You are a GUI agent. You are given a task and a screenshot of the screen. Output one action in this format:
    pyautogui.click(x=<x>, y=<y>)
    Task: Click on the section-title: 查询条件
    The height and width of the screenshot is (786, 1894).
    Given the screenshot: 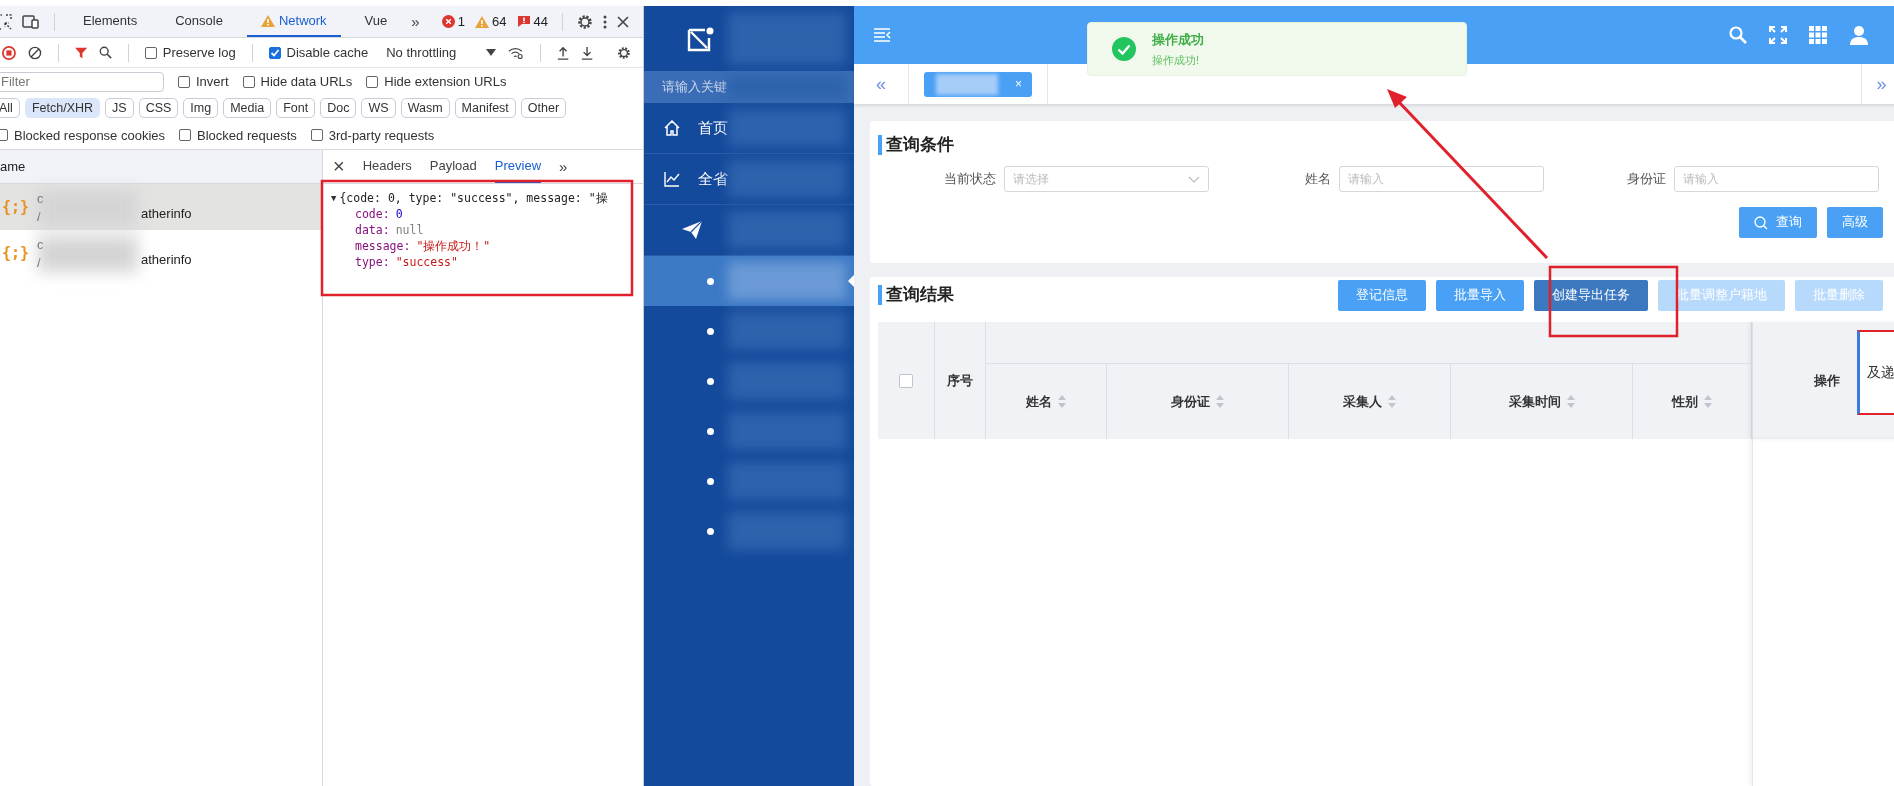 What is the action you would take?
    pyautogui.click(x=916, y=145)
    